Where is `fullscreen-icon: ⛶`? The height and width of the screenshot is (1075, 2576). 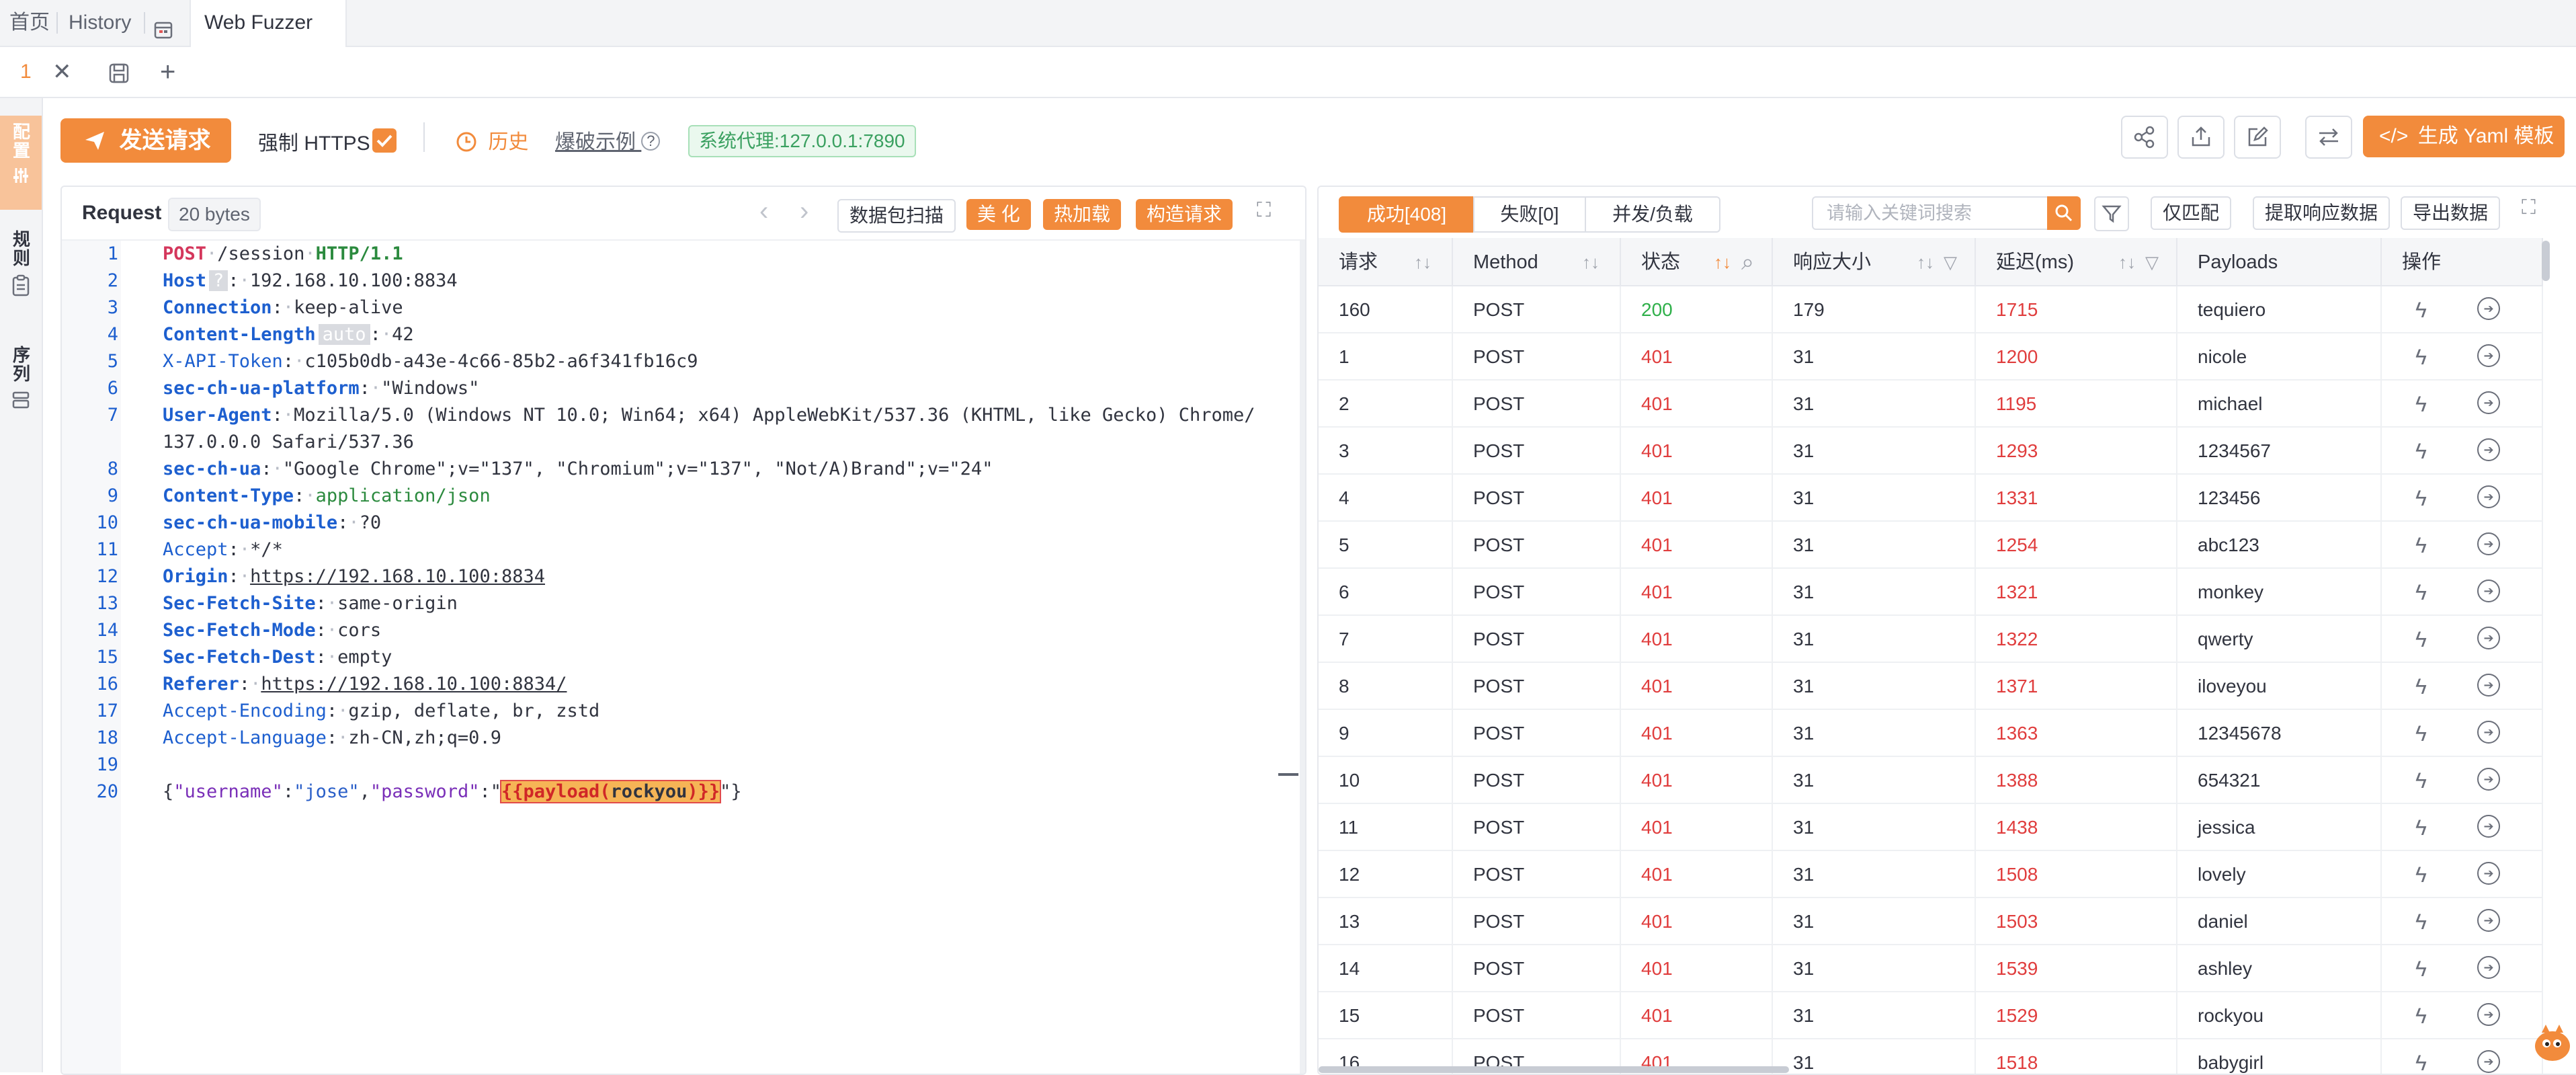
fullscreen-icon: ⛶ is located at coordinates (1264, 210).